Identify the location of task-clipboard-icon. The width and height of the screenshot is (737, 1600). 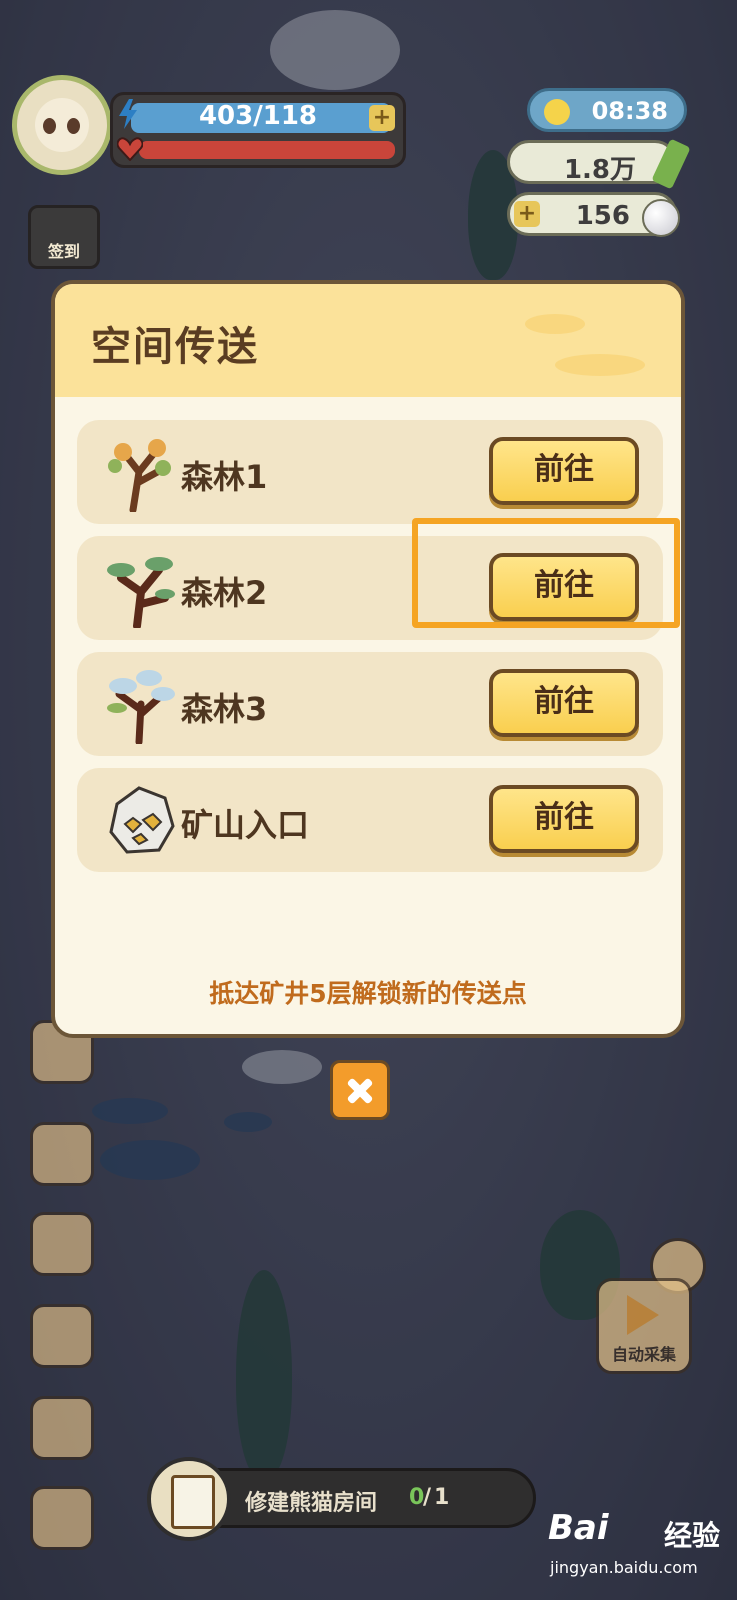
(189, 1499).